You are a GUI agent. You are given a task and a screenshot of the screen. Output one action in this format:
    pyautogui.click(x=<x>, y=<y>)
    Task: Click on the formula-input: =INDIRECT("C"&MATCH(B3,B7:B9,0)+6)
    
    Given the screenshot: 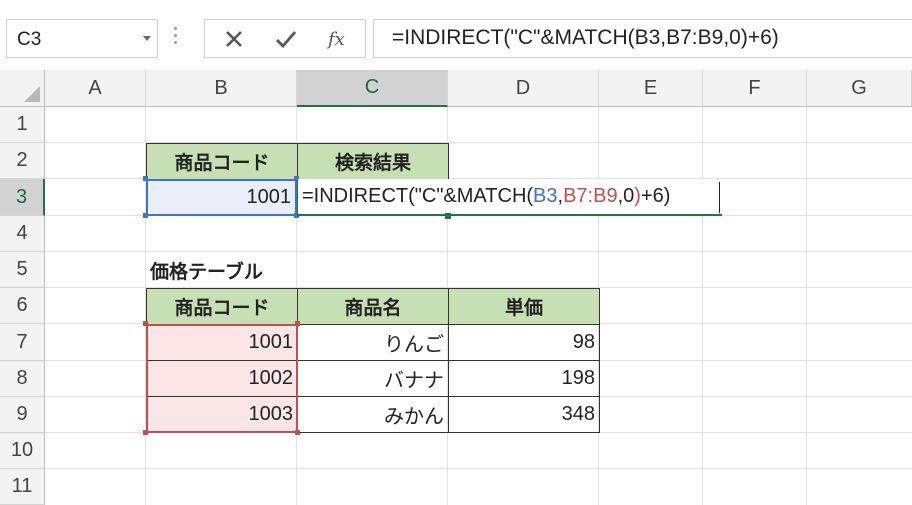 What is the action you would take?
    pyautogui.click(x=642, y=38)
    